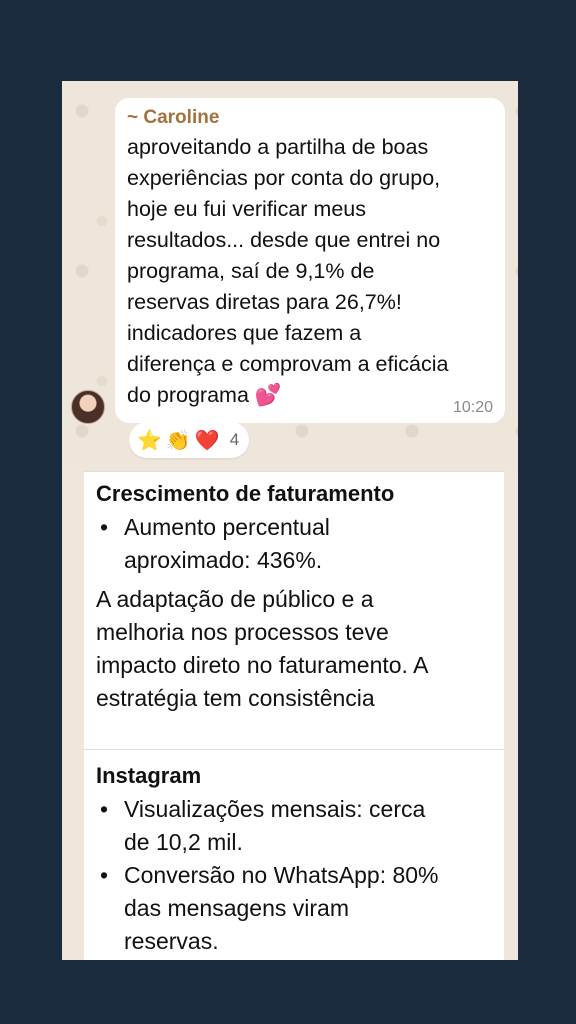  I want to click on list-item: Aumento percentual aproximado: 436%., so click(308, 544).